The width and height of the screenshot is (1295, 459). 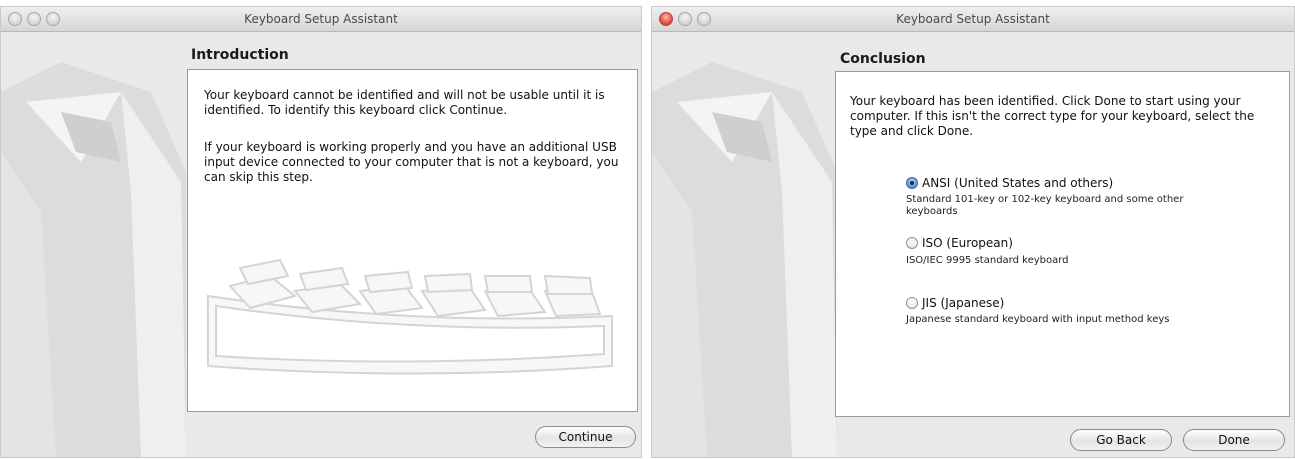 I want to click on option-label: ISO (European), so click(x=967, y=243).